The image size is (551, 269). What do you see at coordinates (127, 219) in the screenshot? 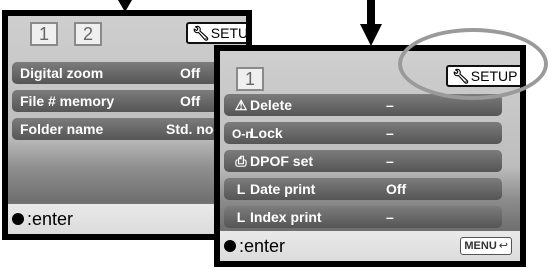
I see `enter-bar: :enter` at bounding box center [127, 219].